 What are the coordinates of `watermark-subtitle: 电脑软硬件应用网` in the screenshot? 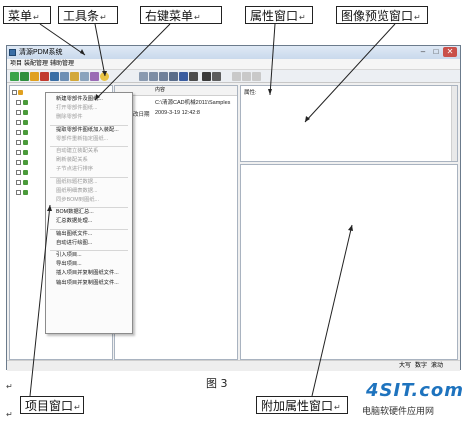 It's located at (398, 412).